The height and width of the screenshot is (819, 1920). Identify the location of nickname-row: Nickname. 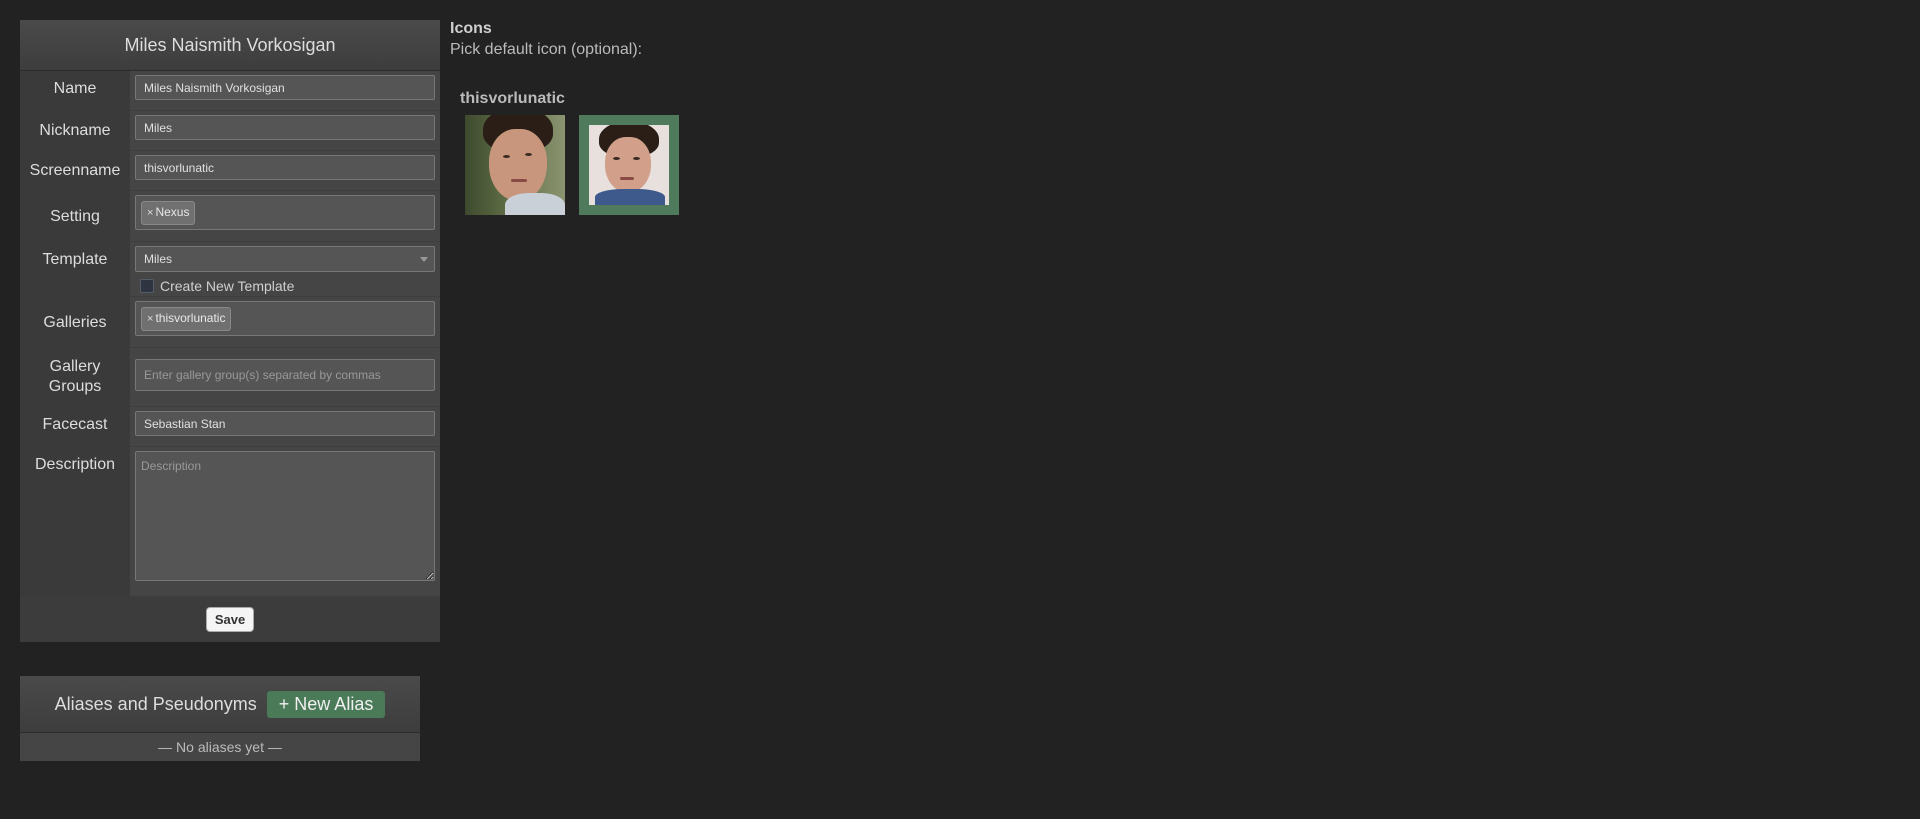
(230, 131).